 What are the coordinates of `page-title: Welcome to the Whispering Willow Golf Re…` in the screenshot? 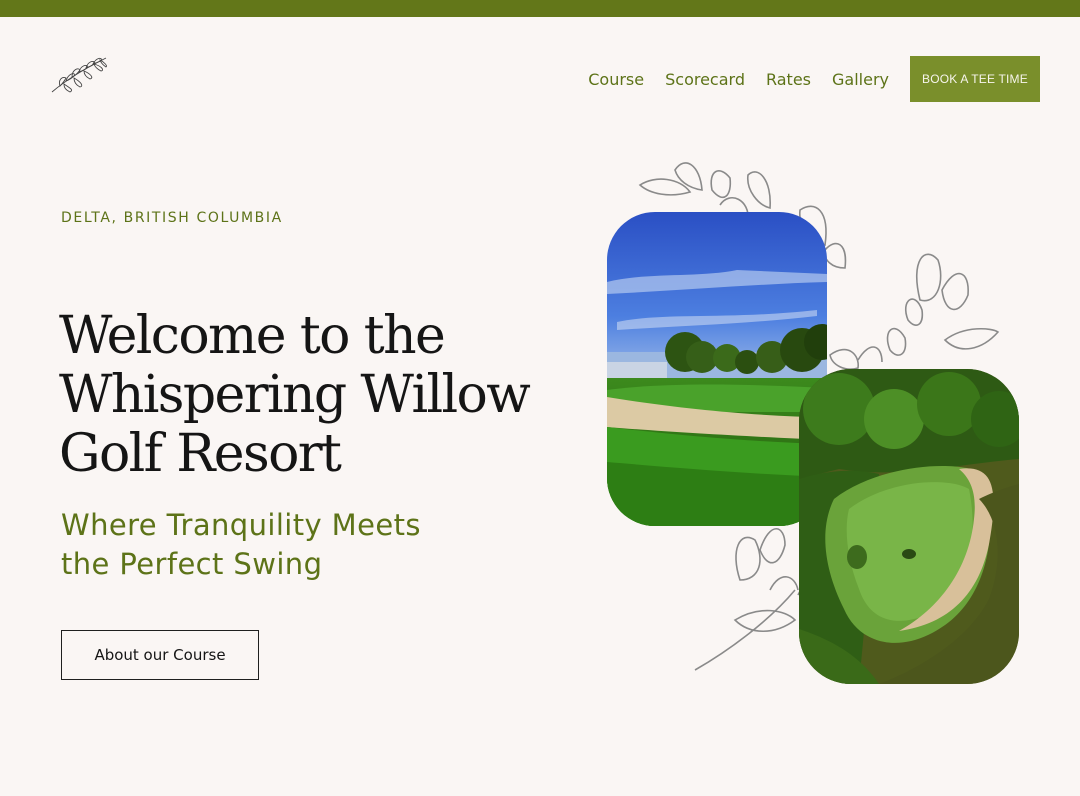 It's located at (309, 395).